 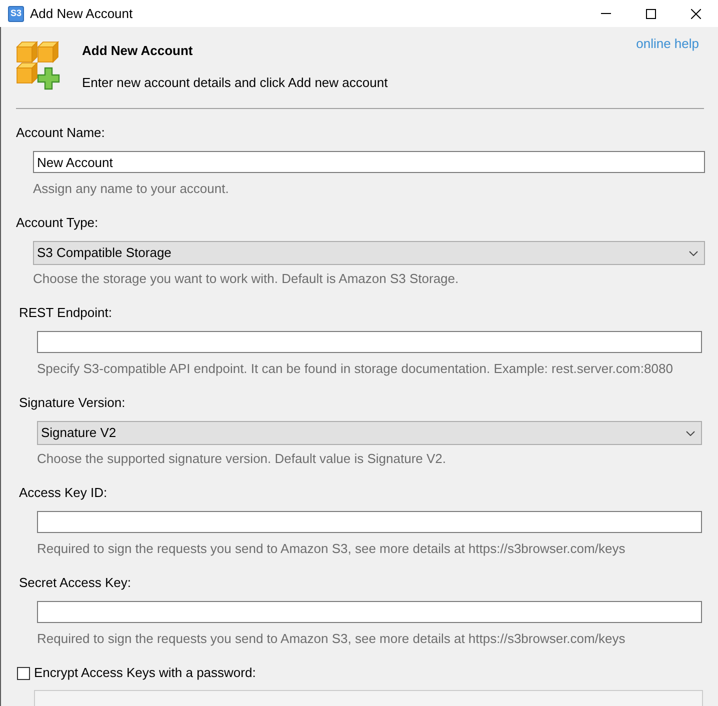 What do you see at coordinates (23, 673) in the screenshot?
I see `checkbox` at bounding box center [23, 673].